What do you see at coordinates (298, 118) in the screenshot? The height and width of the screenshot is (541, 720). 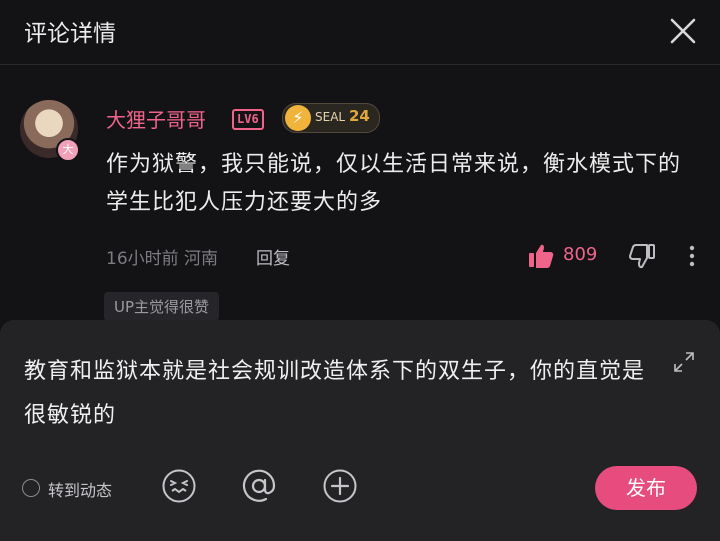 I see `lightning-icon: ⚡` at bounding box center [298, 118].